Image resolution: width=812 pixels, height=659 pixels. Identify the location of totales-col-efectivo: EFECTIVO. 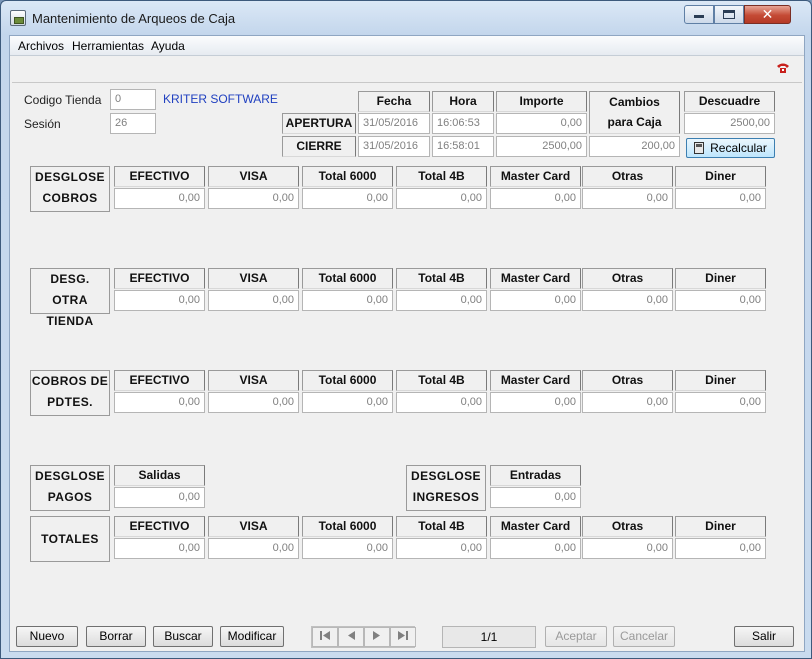
(159, 526).